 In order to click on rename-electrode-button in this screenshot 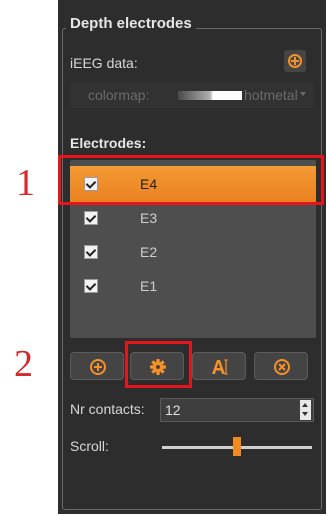, I will do `click(219, 366)`.